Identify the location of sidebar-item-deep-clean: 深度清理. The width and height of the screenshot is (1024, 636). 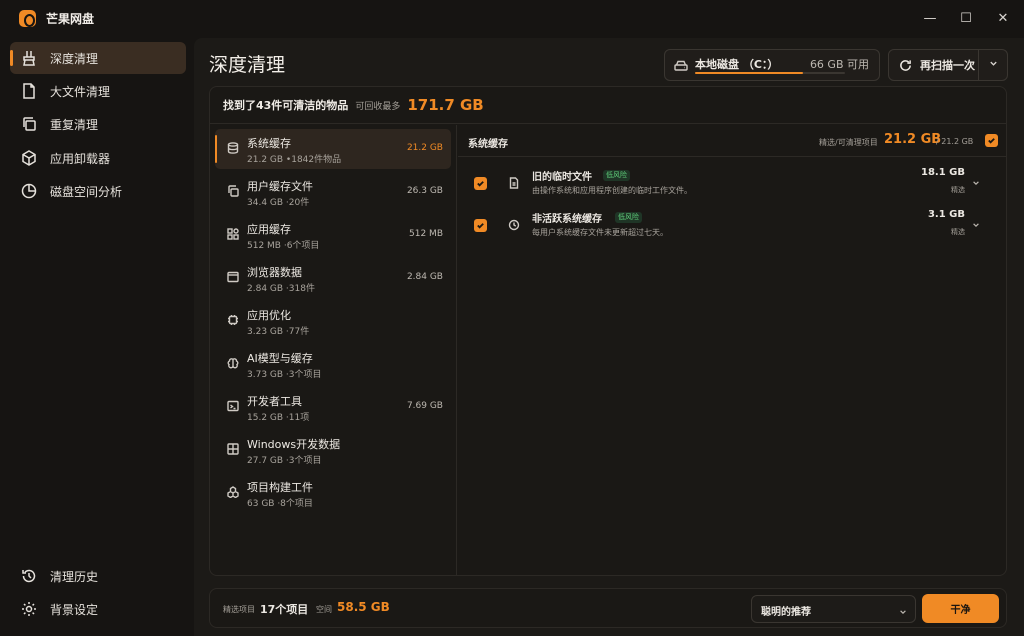
(98, 58).